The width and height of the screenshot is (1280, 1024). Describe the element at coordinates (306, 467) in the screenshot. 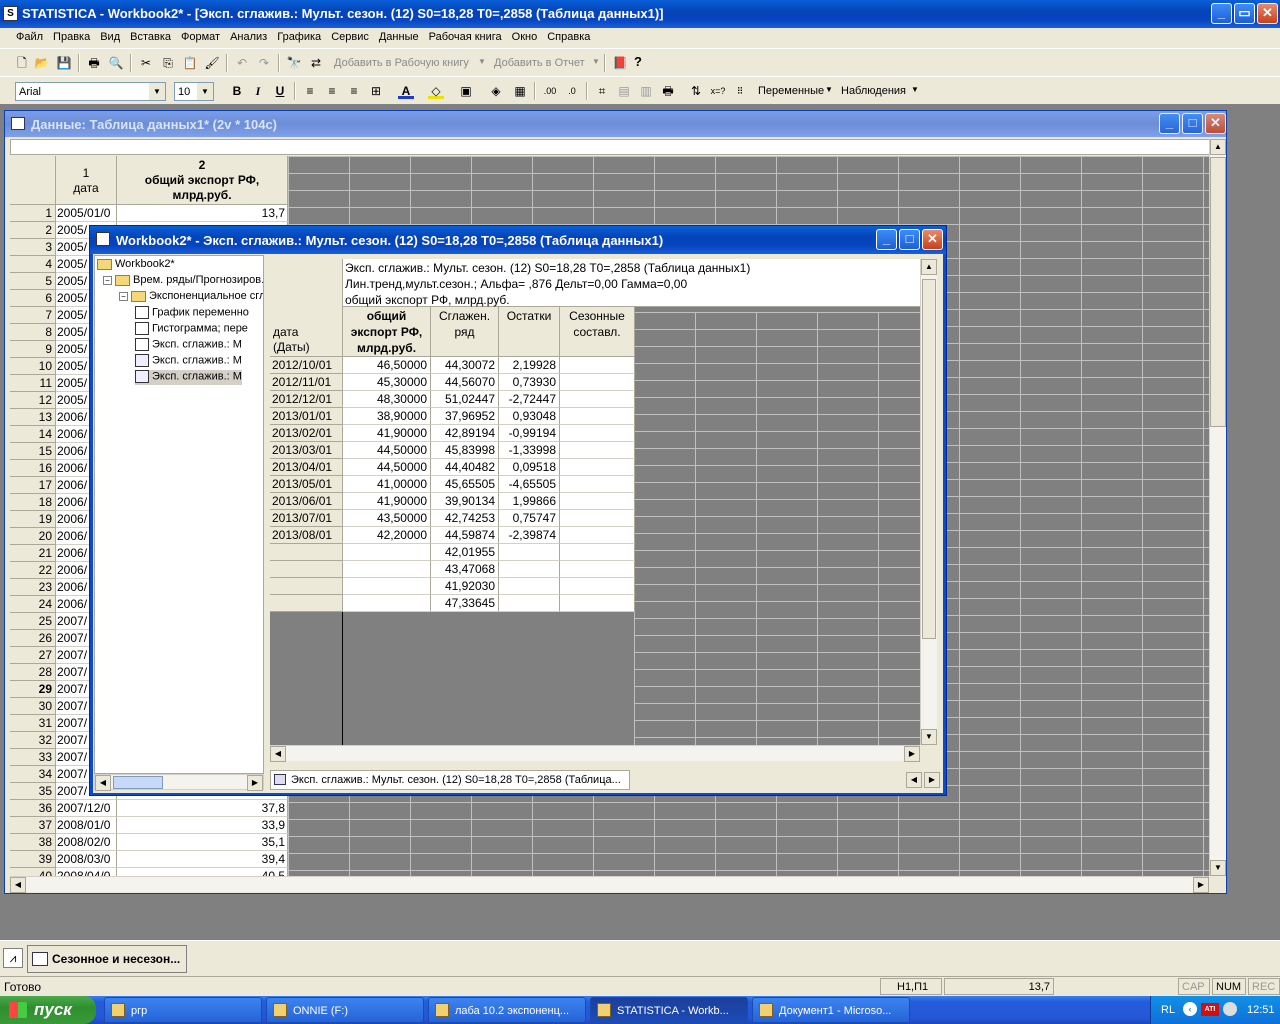

I see `result-date-cell: 2013/04/01` at that location.